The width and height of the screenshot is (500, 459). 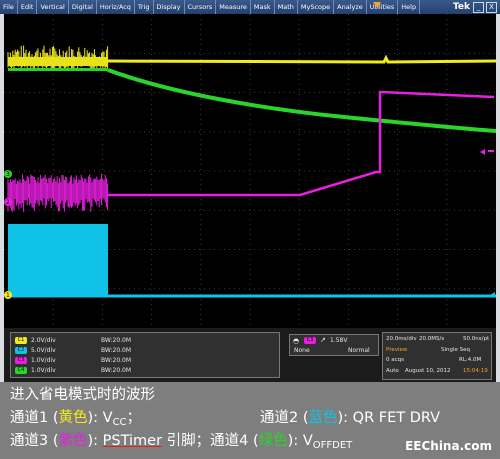 I want to click on channel-row-2: C2 5.0V/div BW:20.0M, so click(x=145, y=351).